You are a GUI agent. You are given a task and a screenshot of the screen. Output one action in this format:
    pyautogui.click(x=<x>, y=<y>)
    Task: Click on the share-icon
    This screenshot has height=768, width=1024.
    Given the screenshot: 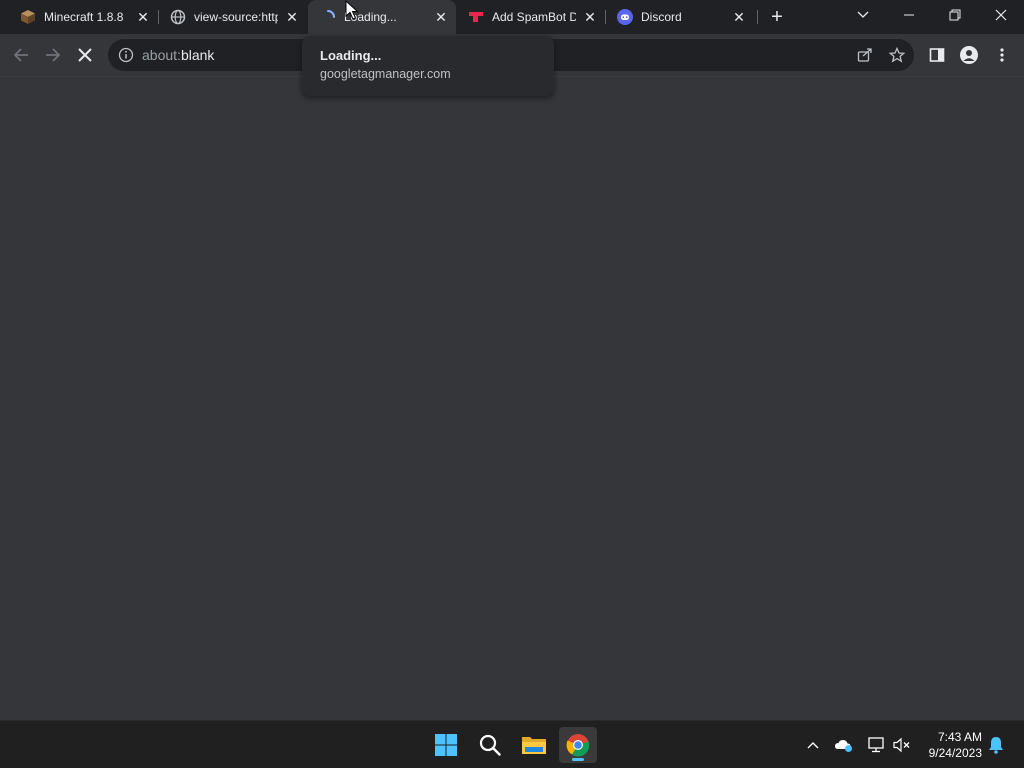 What is the action you would take?
    pyautogui.click(x=865, y=55)
    